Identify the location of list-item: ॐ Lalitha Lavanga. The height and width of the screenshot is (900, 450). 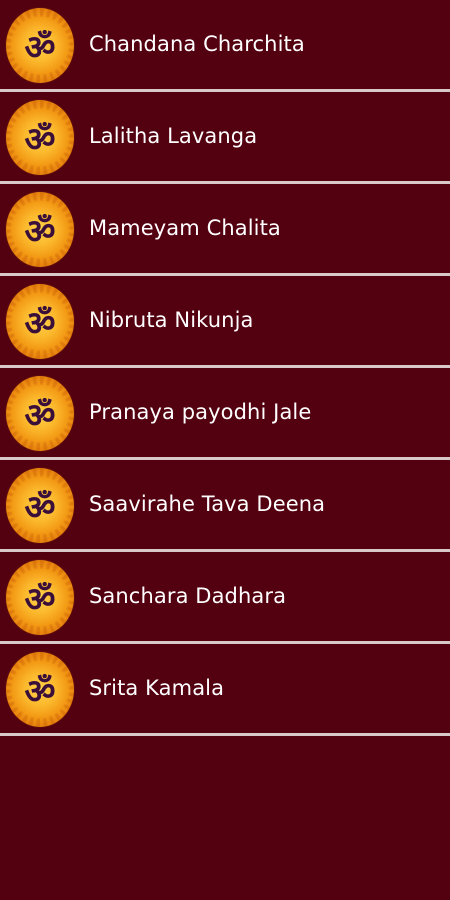
(225, 138).